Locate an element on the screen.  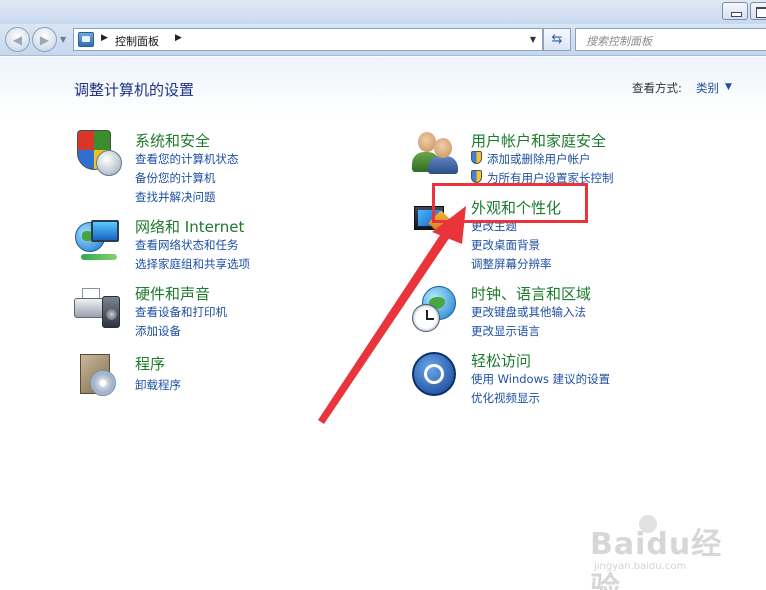
category-system-security: 系统和安全 is located at coordinates (172, 140).